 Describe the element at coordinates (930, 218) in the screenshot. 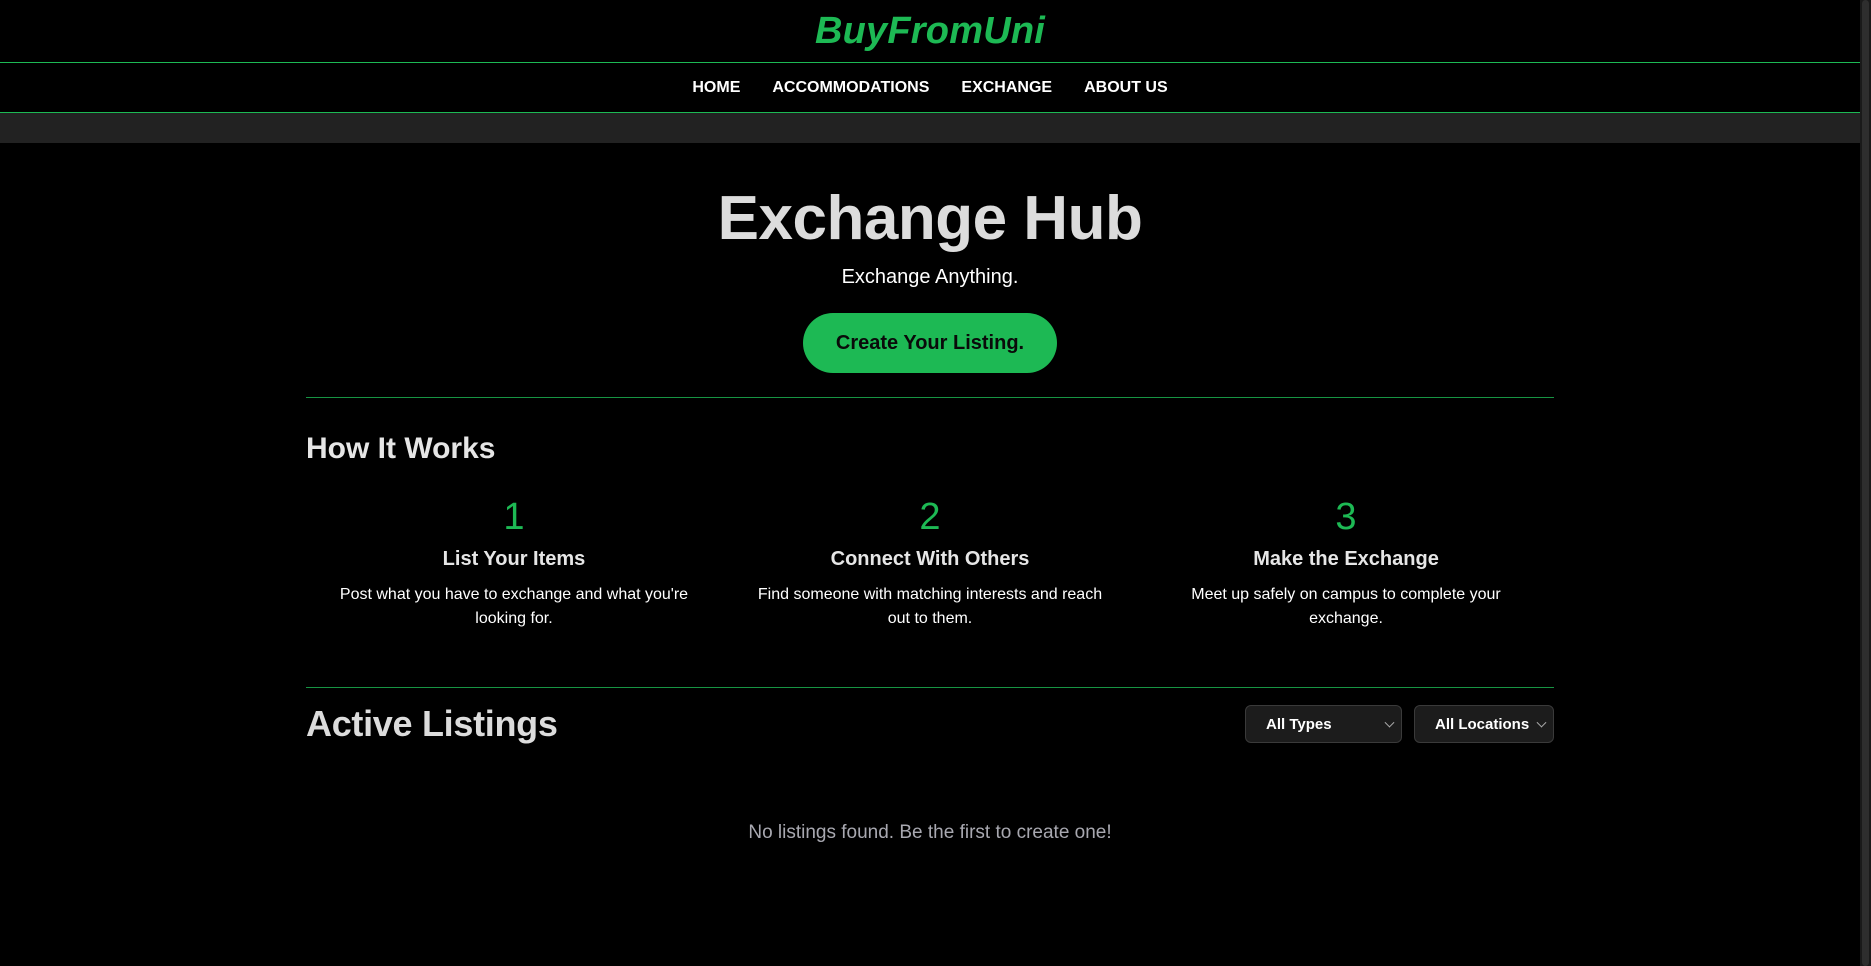

I see `page-title: Exchange Hub` at that location.